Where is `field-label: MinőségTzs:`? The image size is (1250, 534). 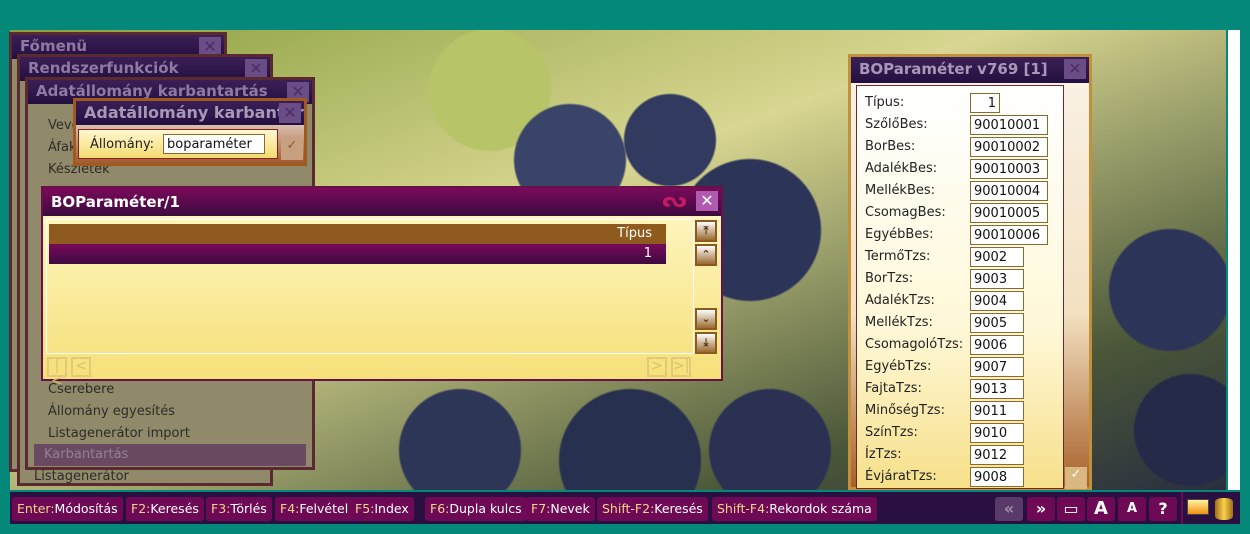 field-label: MinőségTzs: is located at coordinates (905, 410).